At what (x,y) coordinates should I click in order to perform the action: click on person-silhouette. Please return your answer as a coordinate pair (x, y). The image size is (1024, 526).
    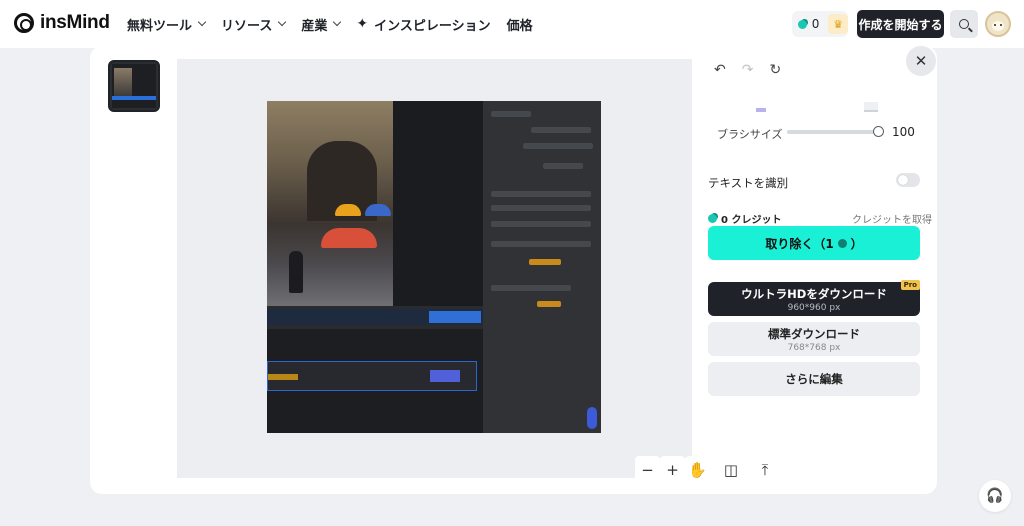
    Looking at the image, I should click on (296, 272).